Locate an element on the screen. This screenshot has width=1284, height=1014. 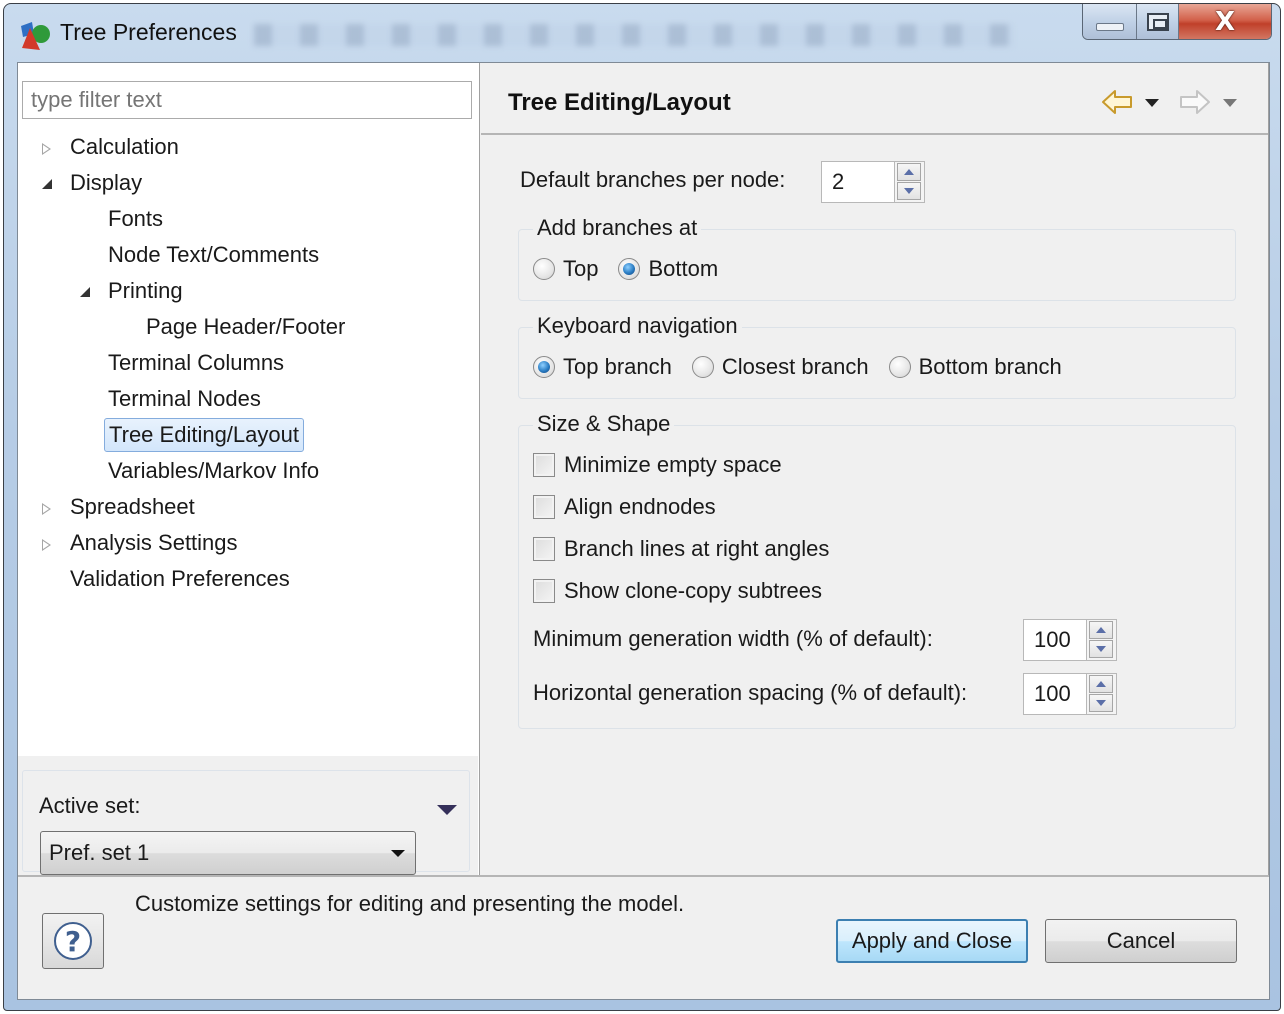
tree-item-label: Page Header/Footer is located at coordinates (245, 327).